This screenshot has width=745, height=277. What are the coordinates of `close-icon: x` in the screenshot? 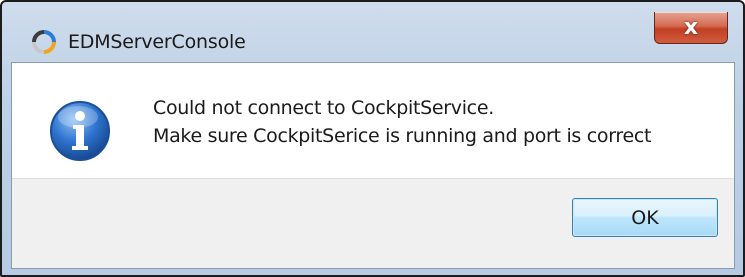 It's located at (691, 27).